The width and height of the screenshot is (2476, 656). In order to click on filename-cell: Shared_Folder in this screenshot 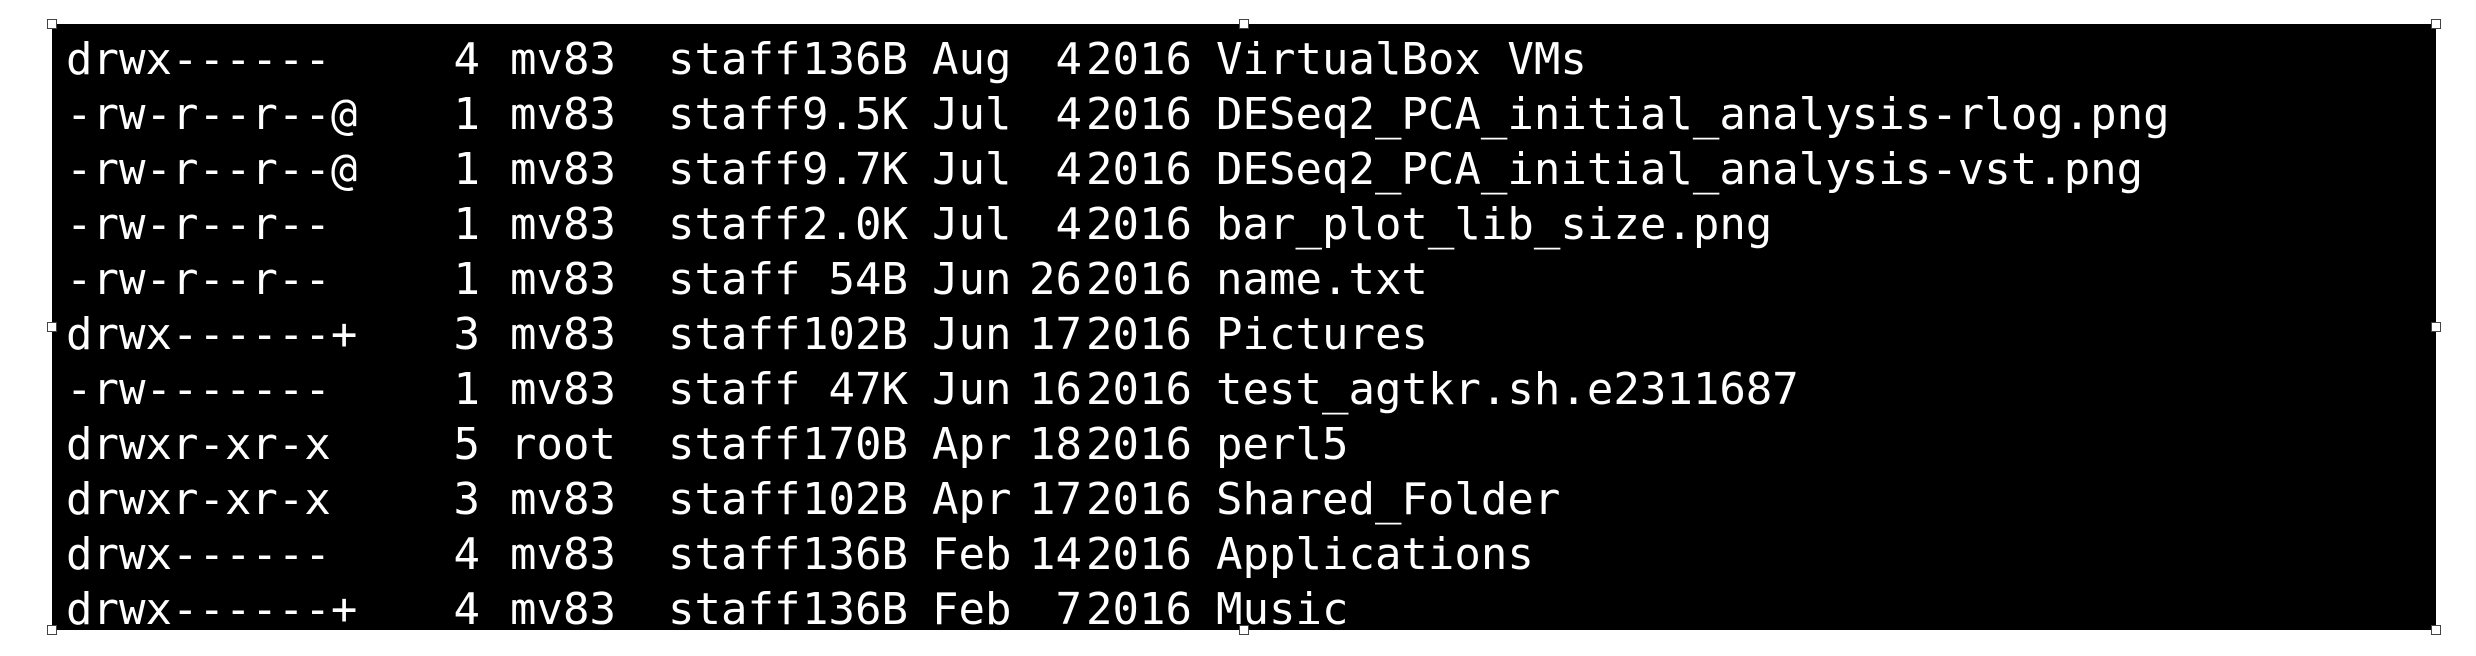, I will do `click(1388, 499)`.